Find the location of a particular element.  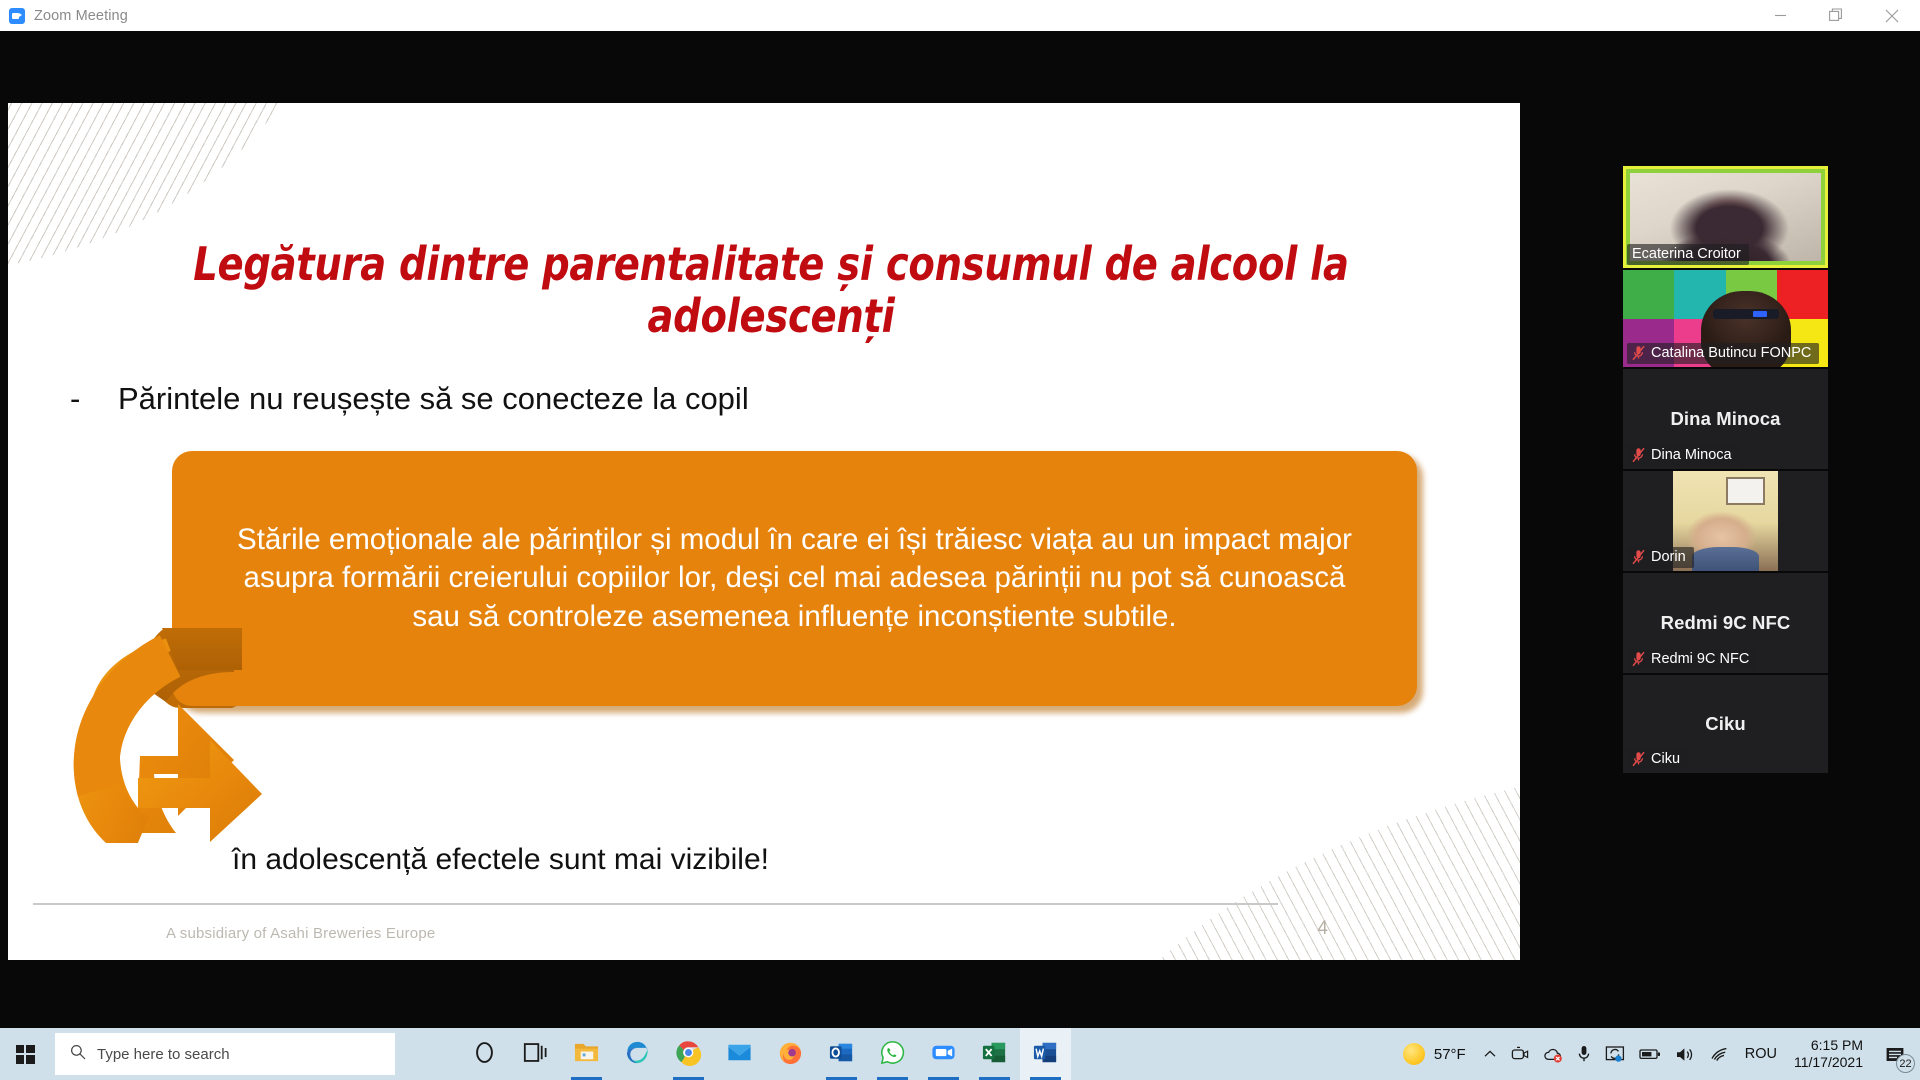

participant-glasses is located at coordinates (1746, 314).